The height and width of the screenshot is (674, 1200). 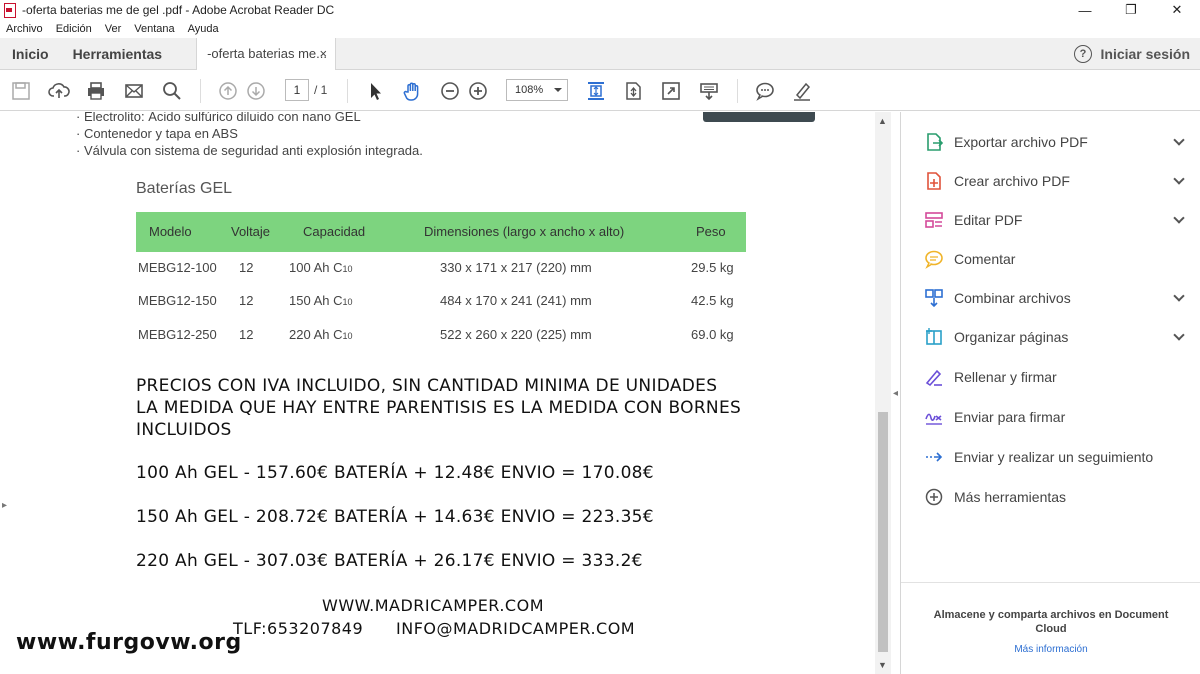 What do you see at coordinates (802, 91) in the screenshot?
I see `highlight-pen-icon` at bounding box center [802, 91].